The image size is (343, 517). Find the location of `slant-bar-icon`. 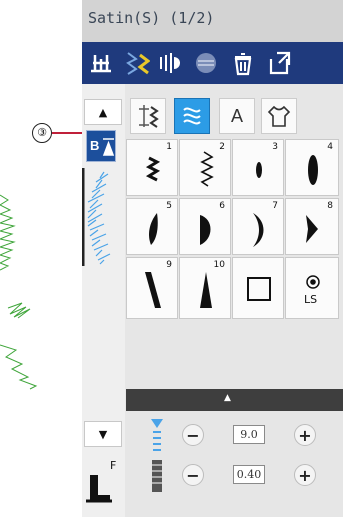

slant-bar-icon is located at coordinates (153, 290).